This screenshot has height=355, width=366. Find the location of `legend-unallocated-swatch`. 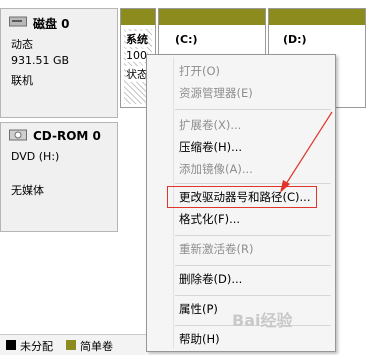

legend-unallocated-swatch is located at coordinates (11, 345).